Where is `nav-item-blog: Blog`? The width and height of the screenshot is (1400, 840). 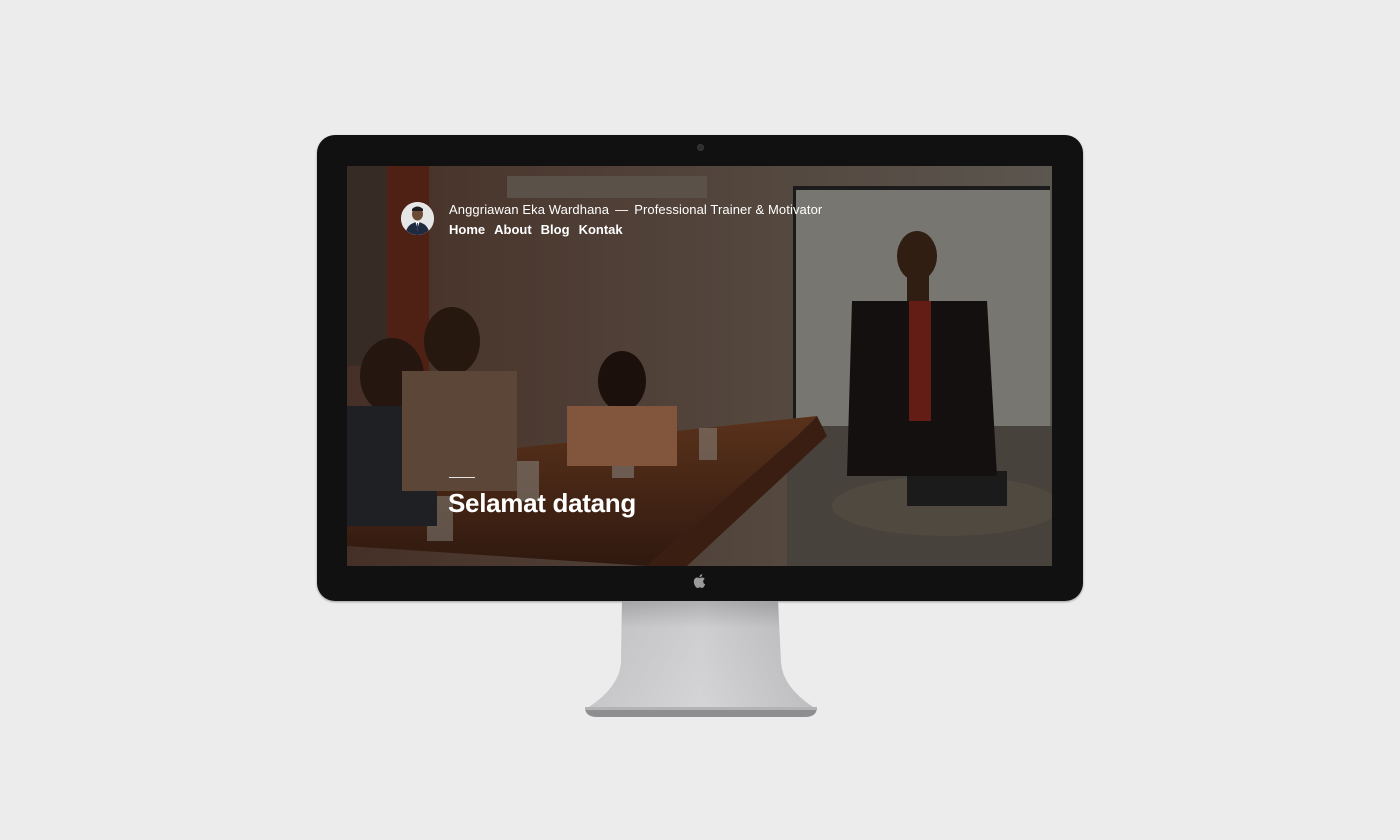
nav-item-blog: Blog is located at coordinates (555, 230).